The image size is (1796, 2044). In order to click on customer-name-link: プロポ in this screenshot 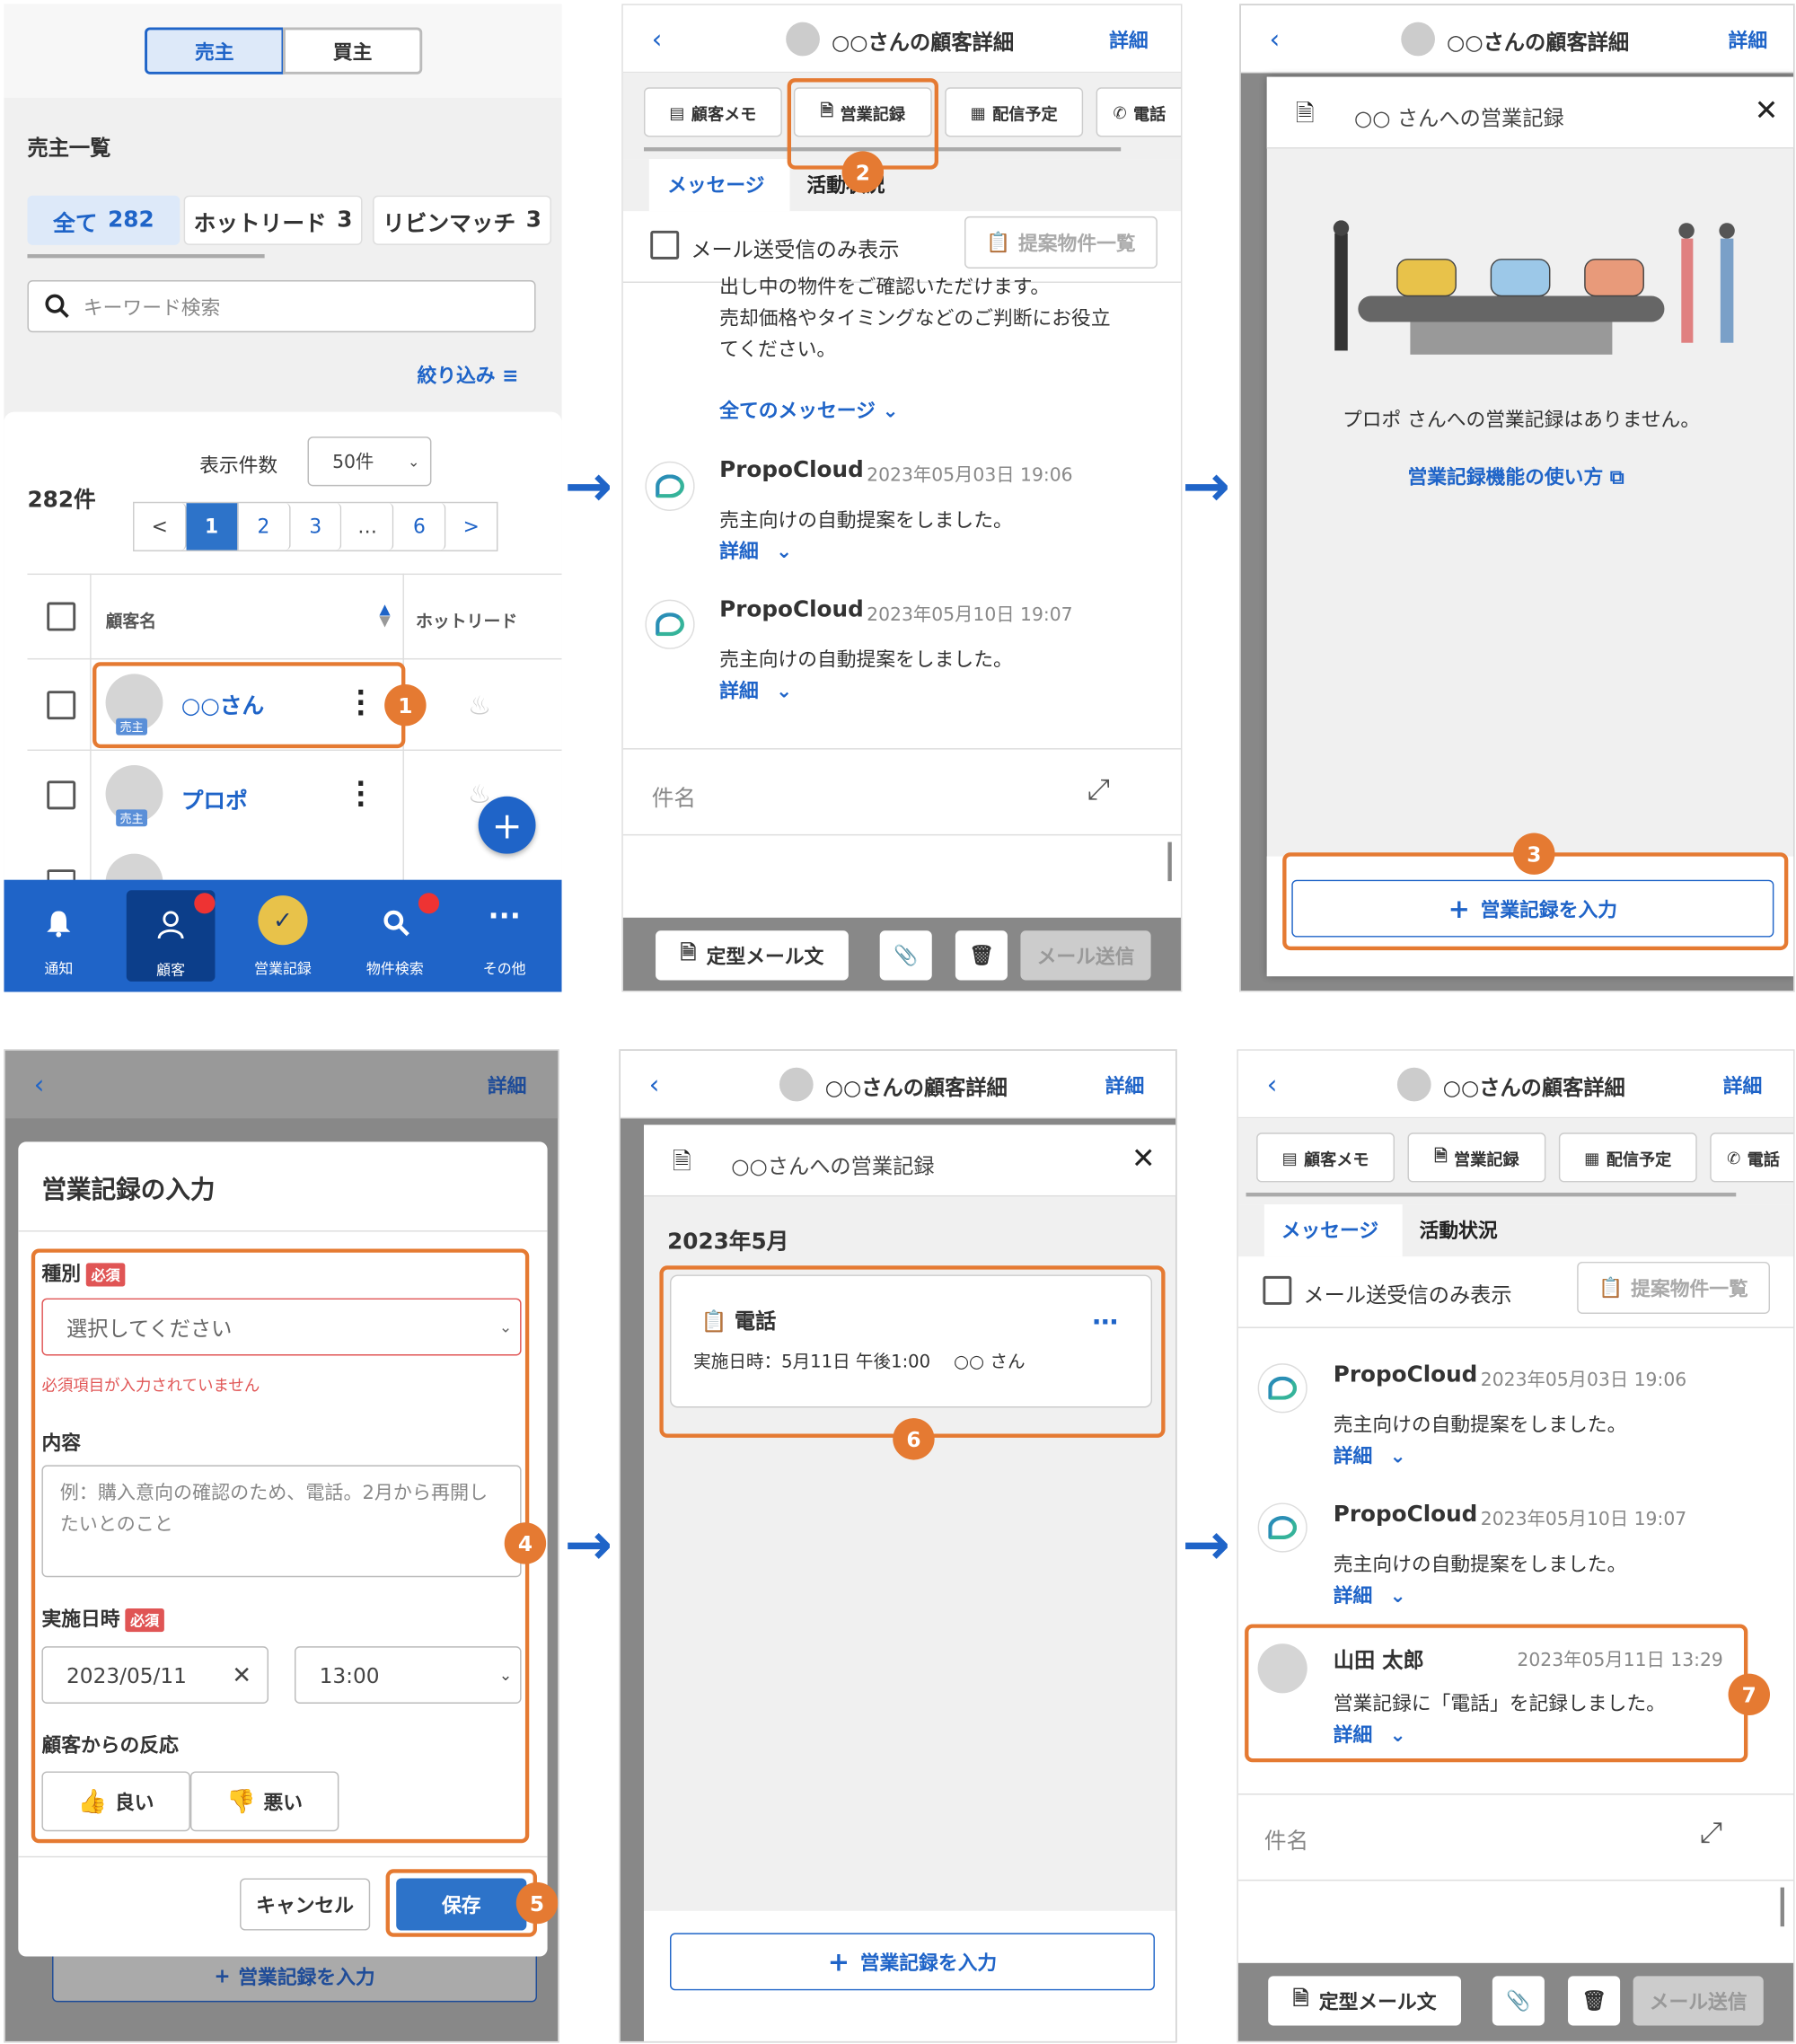, I will do `click(214, 799)`.